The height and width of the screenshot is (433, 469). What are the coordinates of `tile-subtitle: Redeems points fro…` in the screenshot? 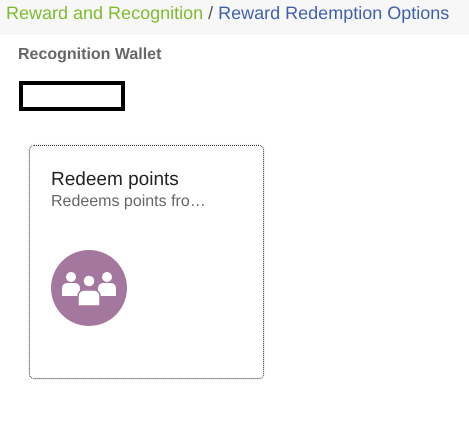 It's located at (129, 202).